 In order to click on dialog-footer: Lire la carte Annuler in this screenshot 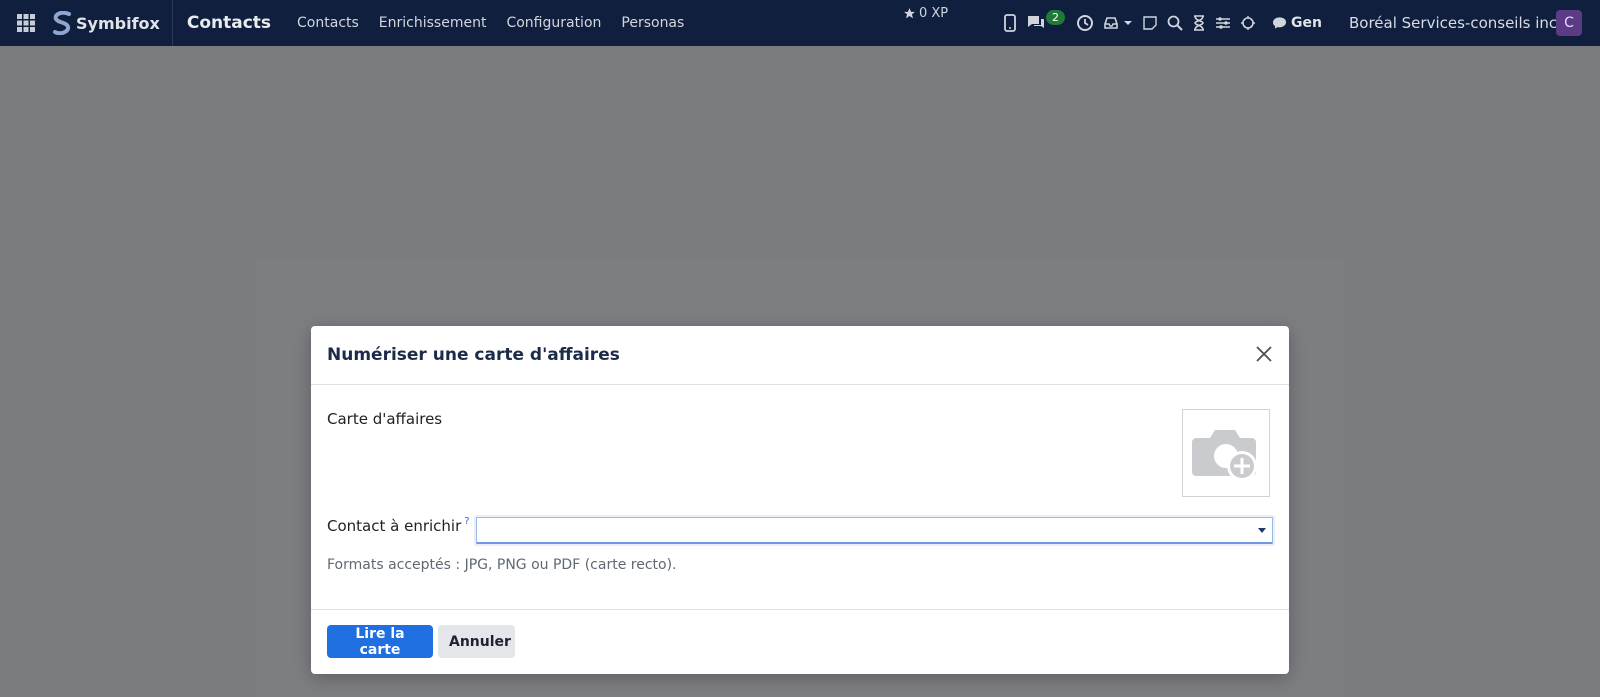, I will do `click(800, 642)`.